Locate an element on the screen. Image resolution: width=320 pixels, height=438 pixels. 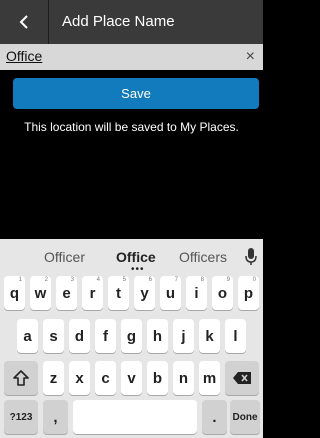
key-g: g is located at coordinates (131, 336).